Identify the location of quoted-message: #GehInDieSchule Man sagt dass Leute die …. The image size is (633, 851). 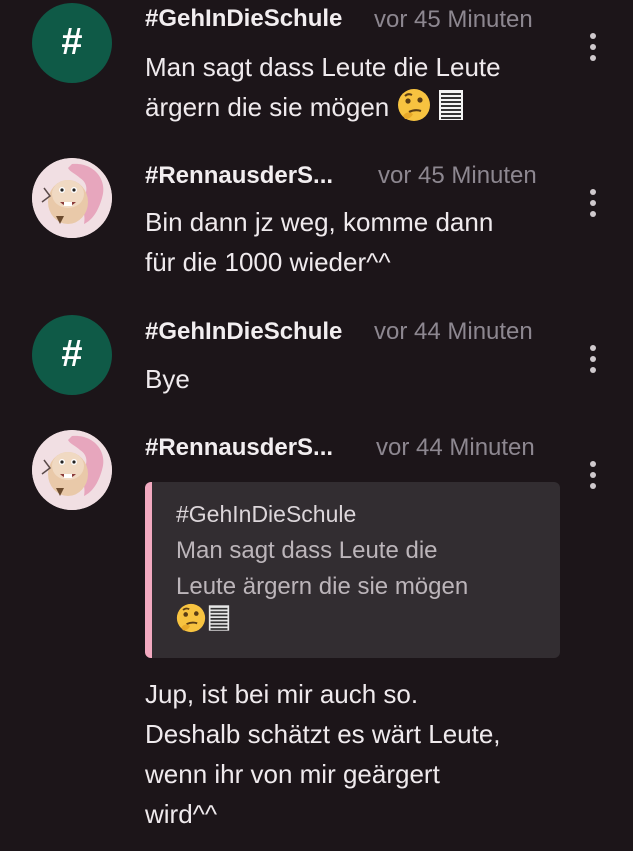
(352, 570).